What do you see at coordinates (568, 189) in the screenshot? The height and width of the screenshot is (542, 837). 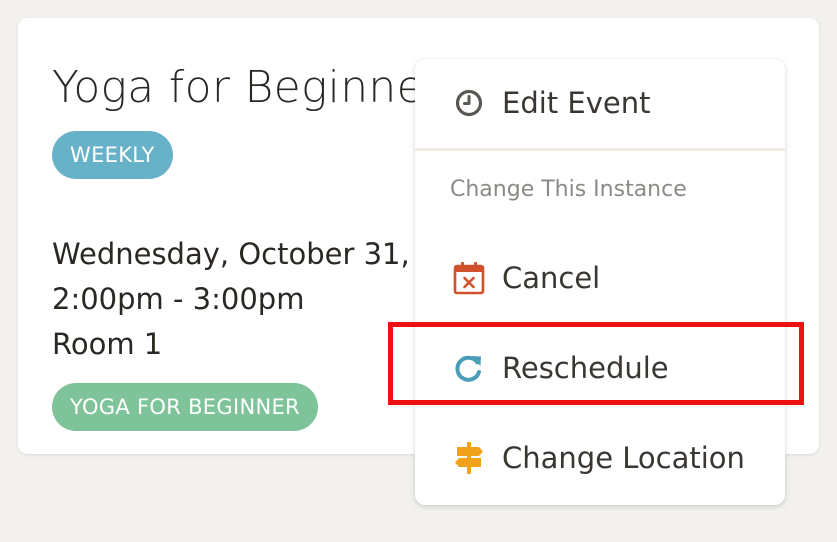 I see `change-instance-section-label: Change This Instance` at bounding box center [568, 189].